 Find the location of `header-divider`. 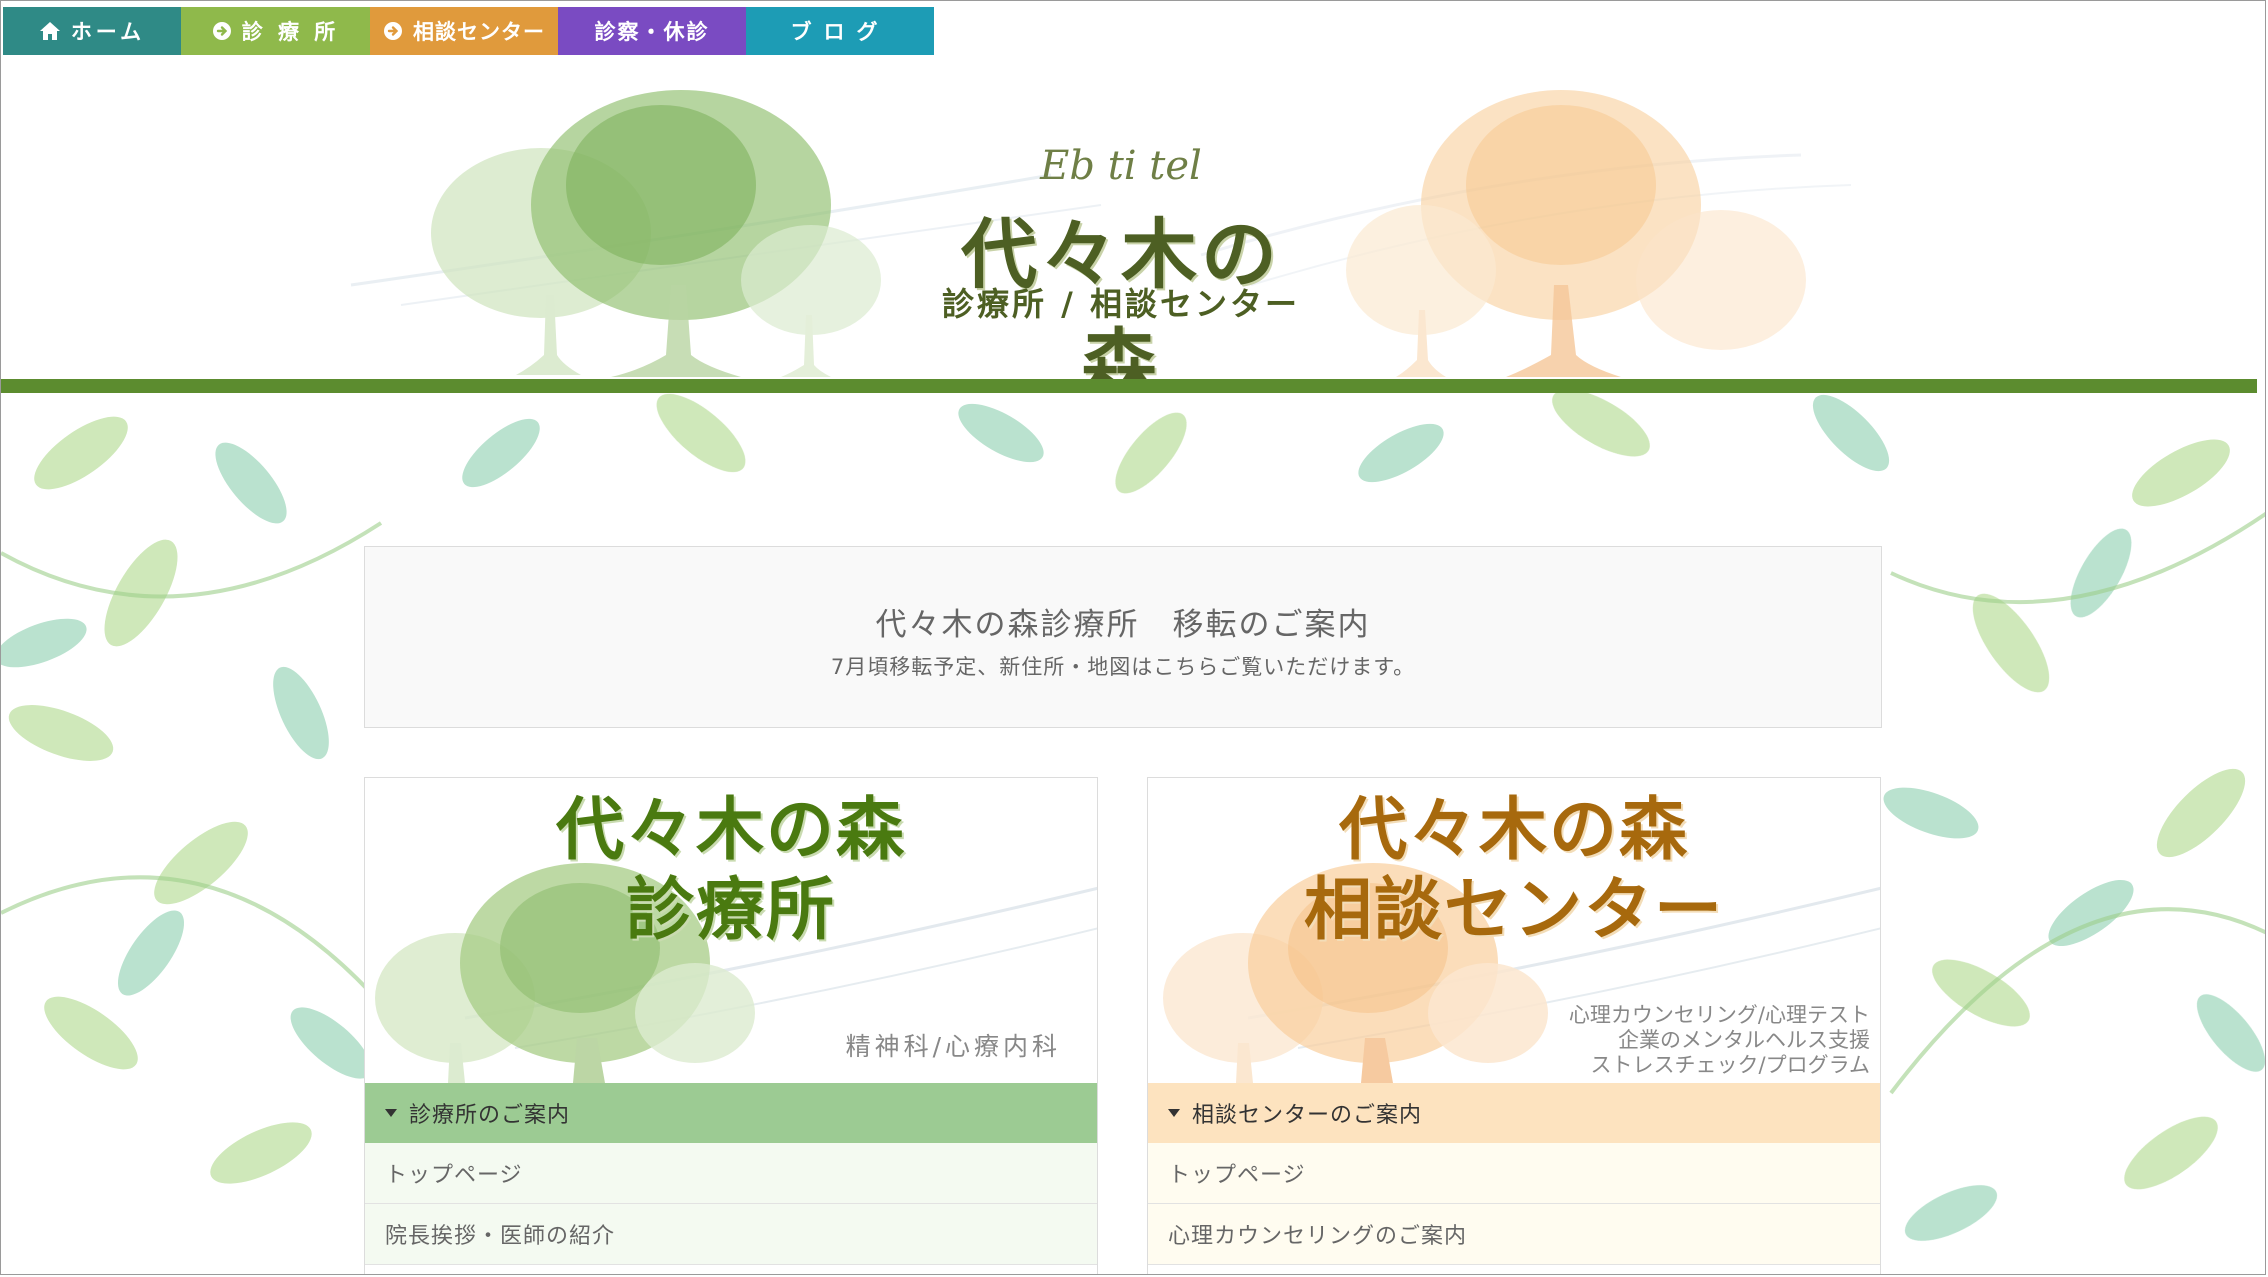

header-divider is located at coordinates (1129, 386).